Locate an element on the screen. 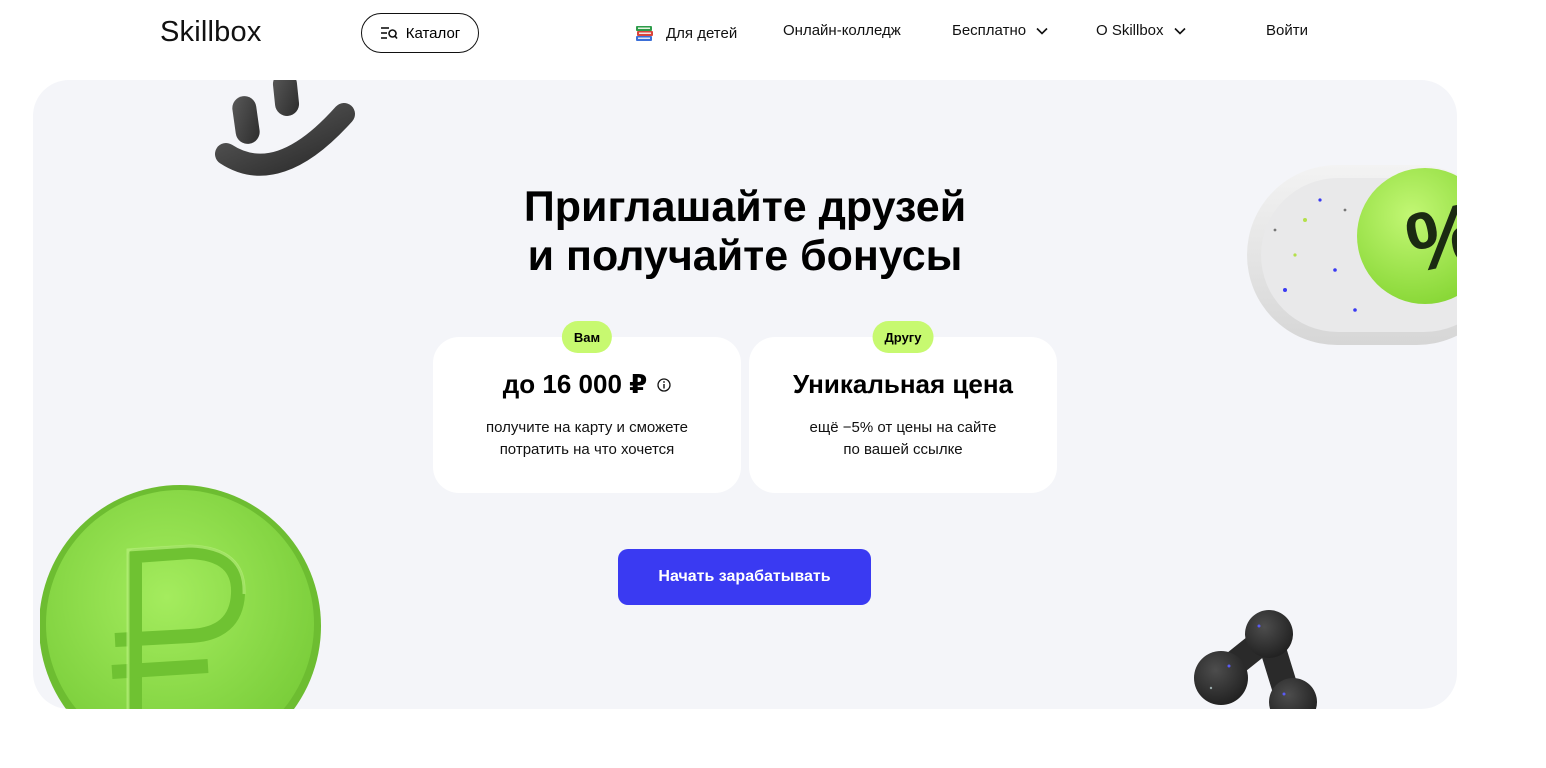 Image resolution: width=1546 pixels, height=768 pixels. badge-you: Вам is located at coordinates (587, 337).